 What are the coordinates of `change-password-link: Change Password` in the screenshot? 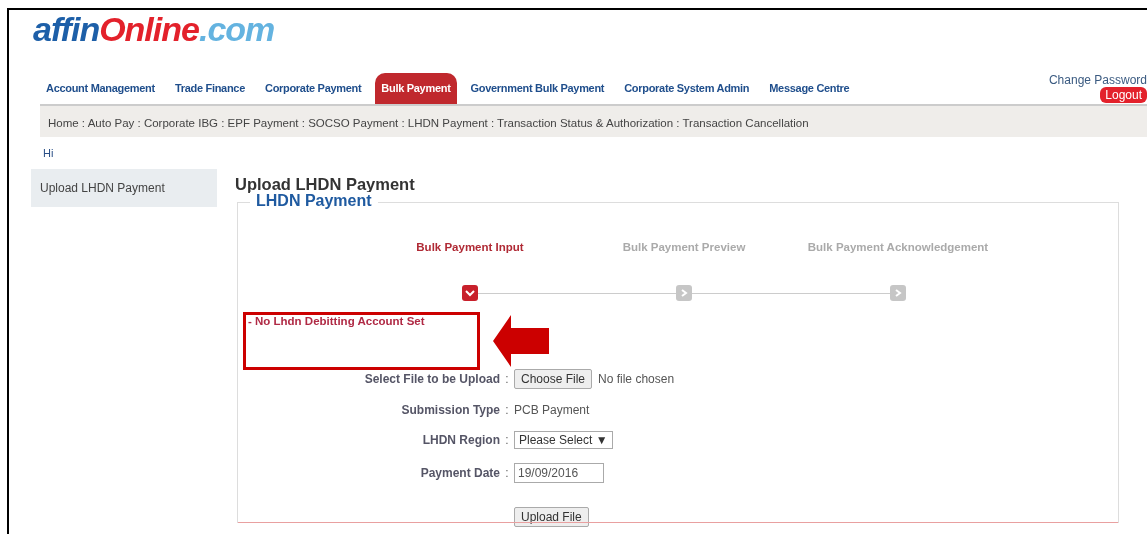 It's located at (1097, 80).